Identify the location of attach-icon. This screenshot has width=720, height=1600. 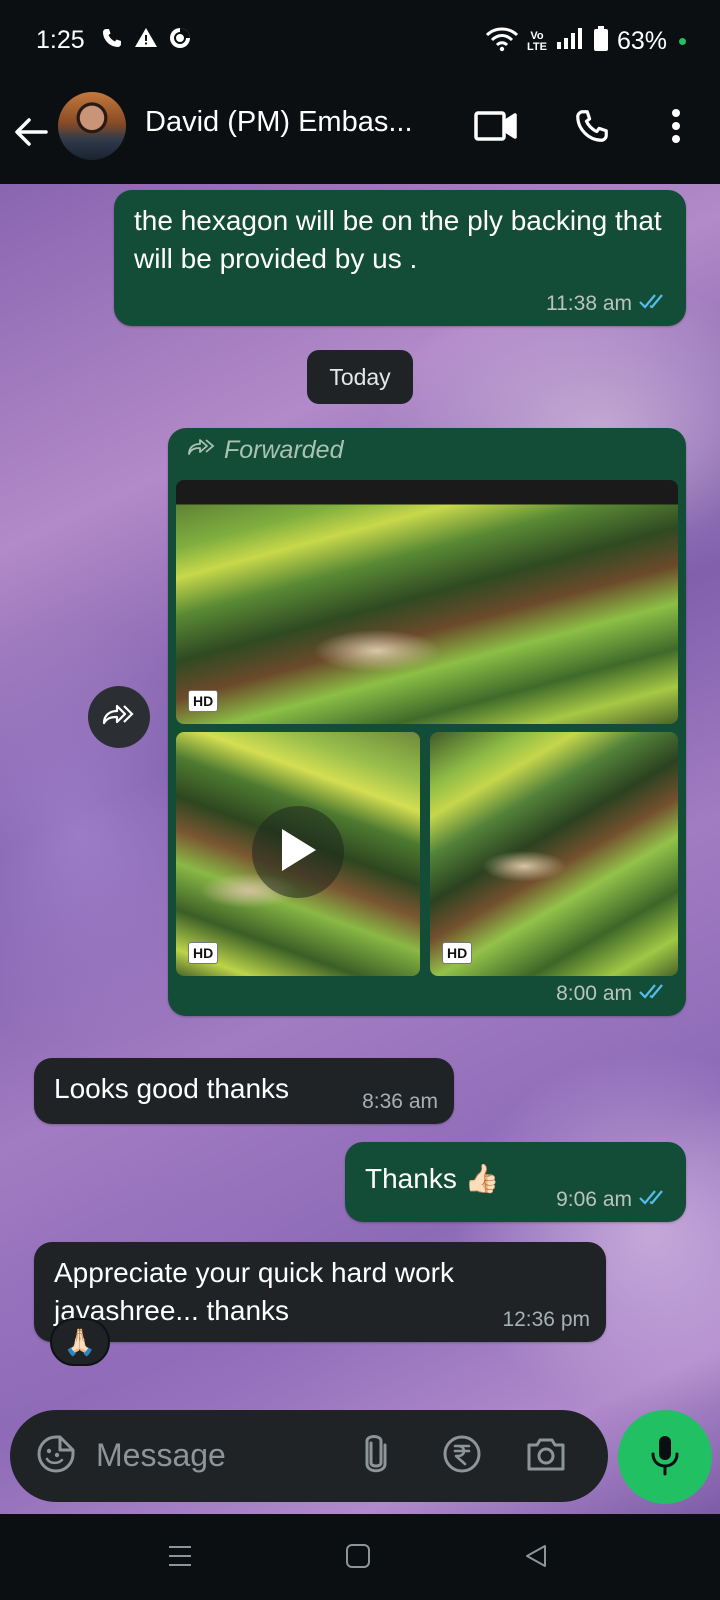
(376, 1456).